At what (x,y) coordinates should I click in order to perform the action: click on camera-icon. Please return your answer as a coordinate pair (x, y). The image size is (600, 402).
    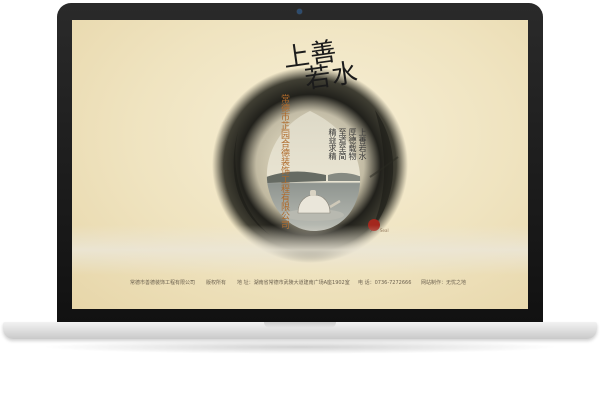
    Looking at the image, I should click on (299, 11).